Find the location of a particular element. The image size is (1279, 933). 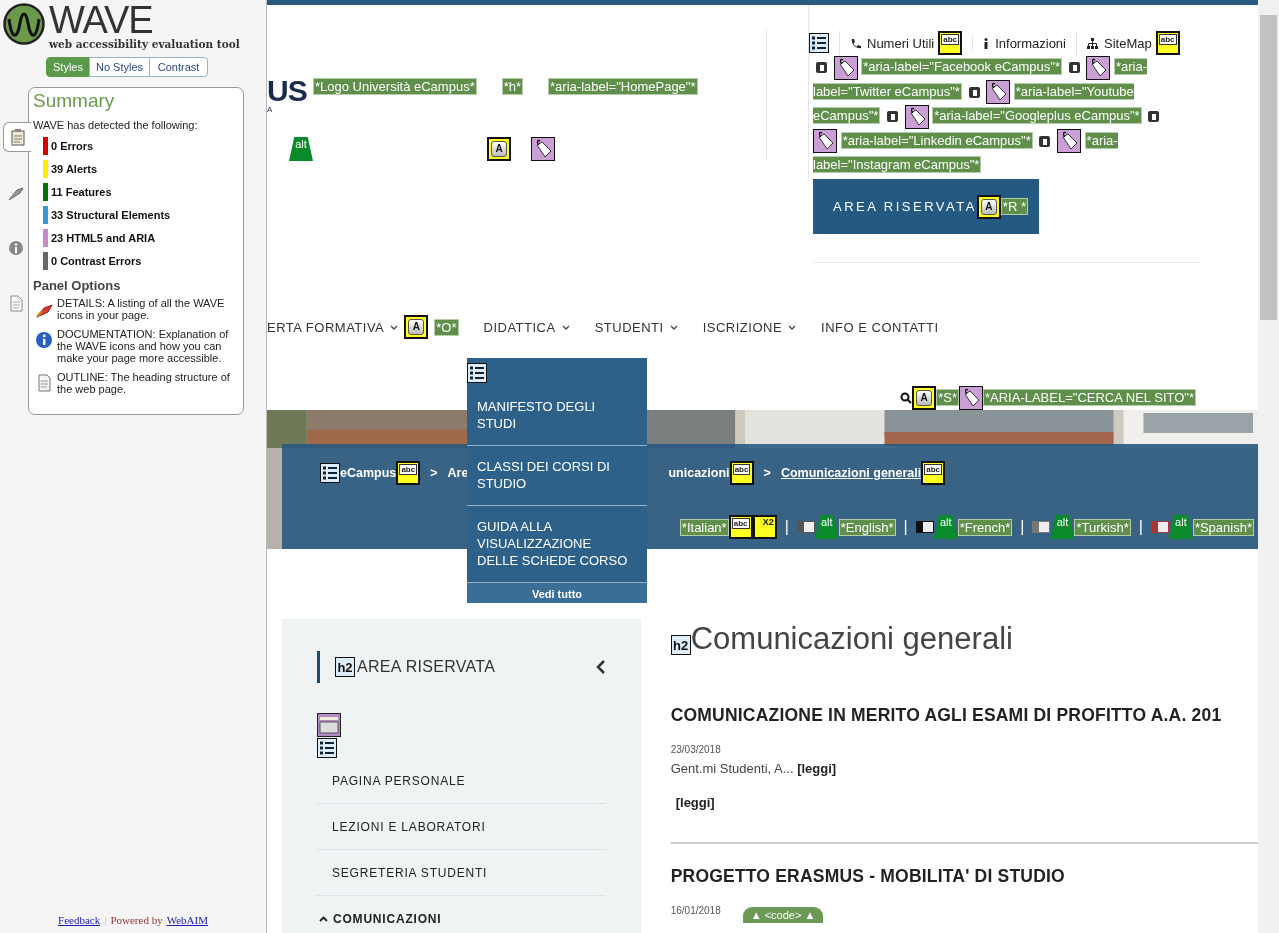

logo-text: US is located at coordinates (290, 91).